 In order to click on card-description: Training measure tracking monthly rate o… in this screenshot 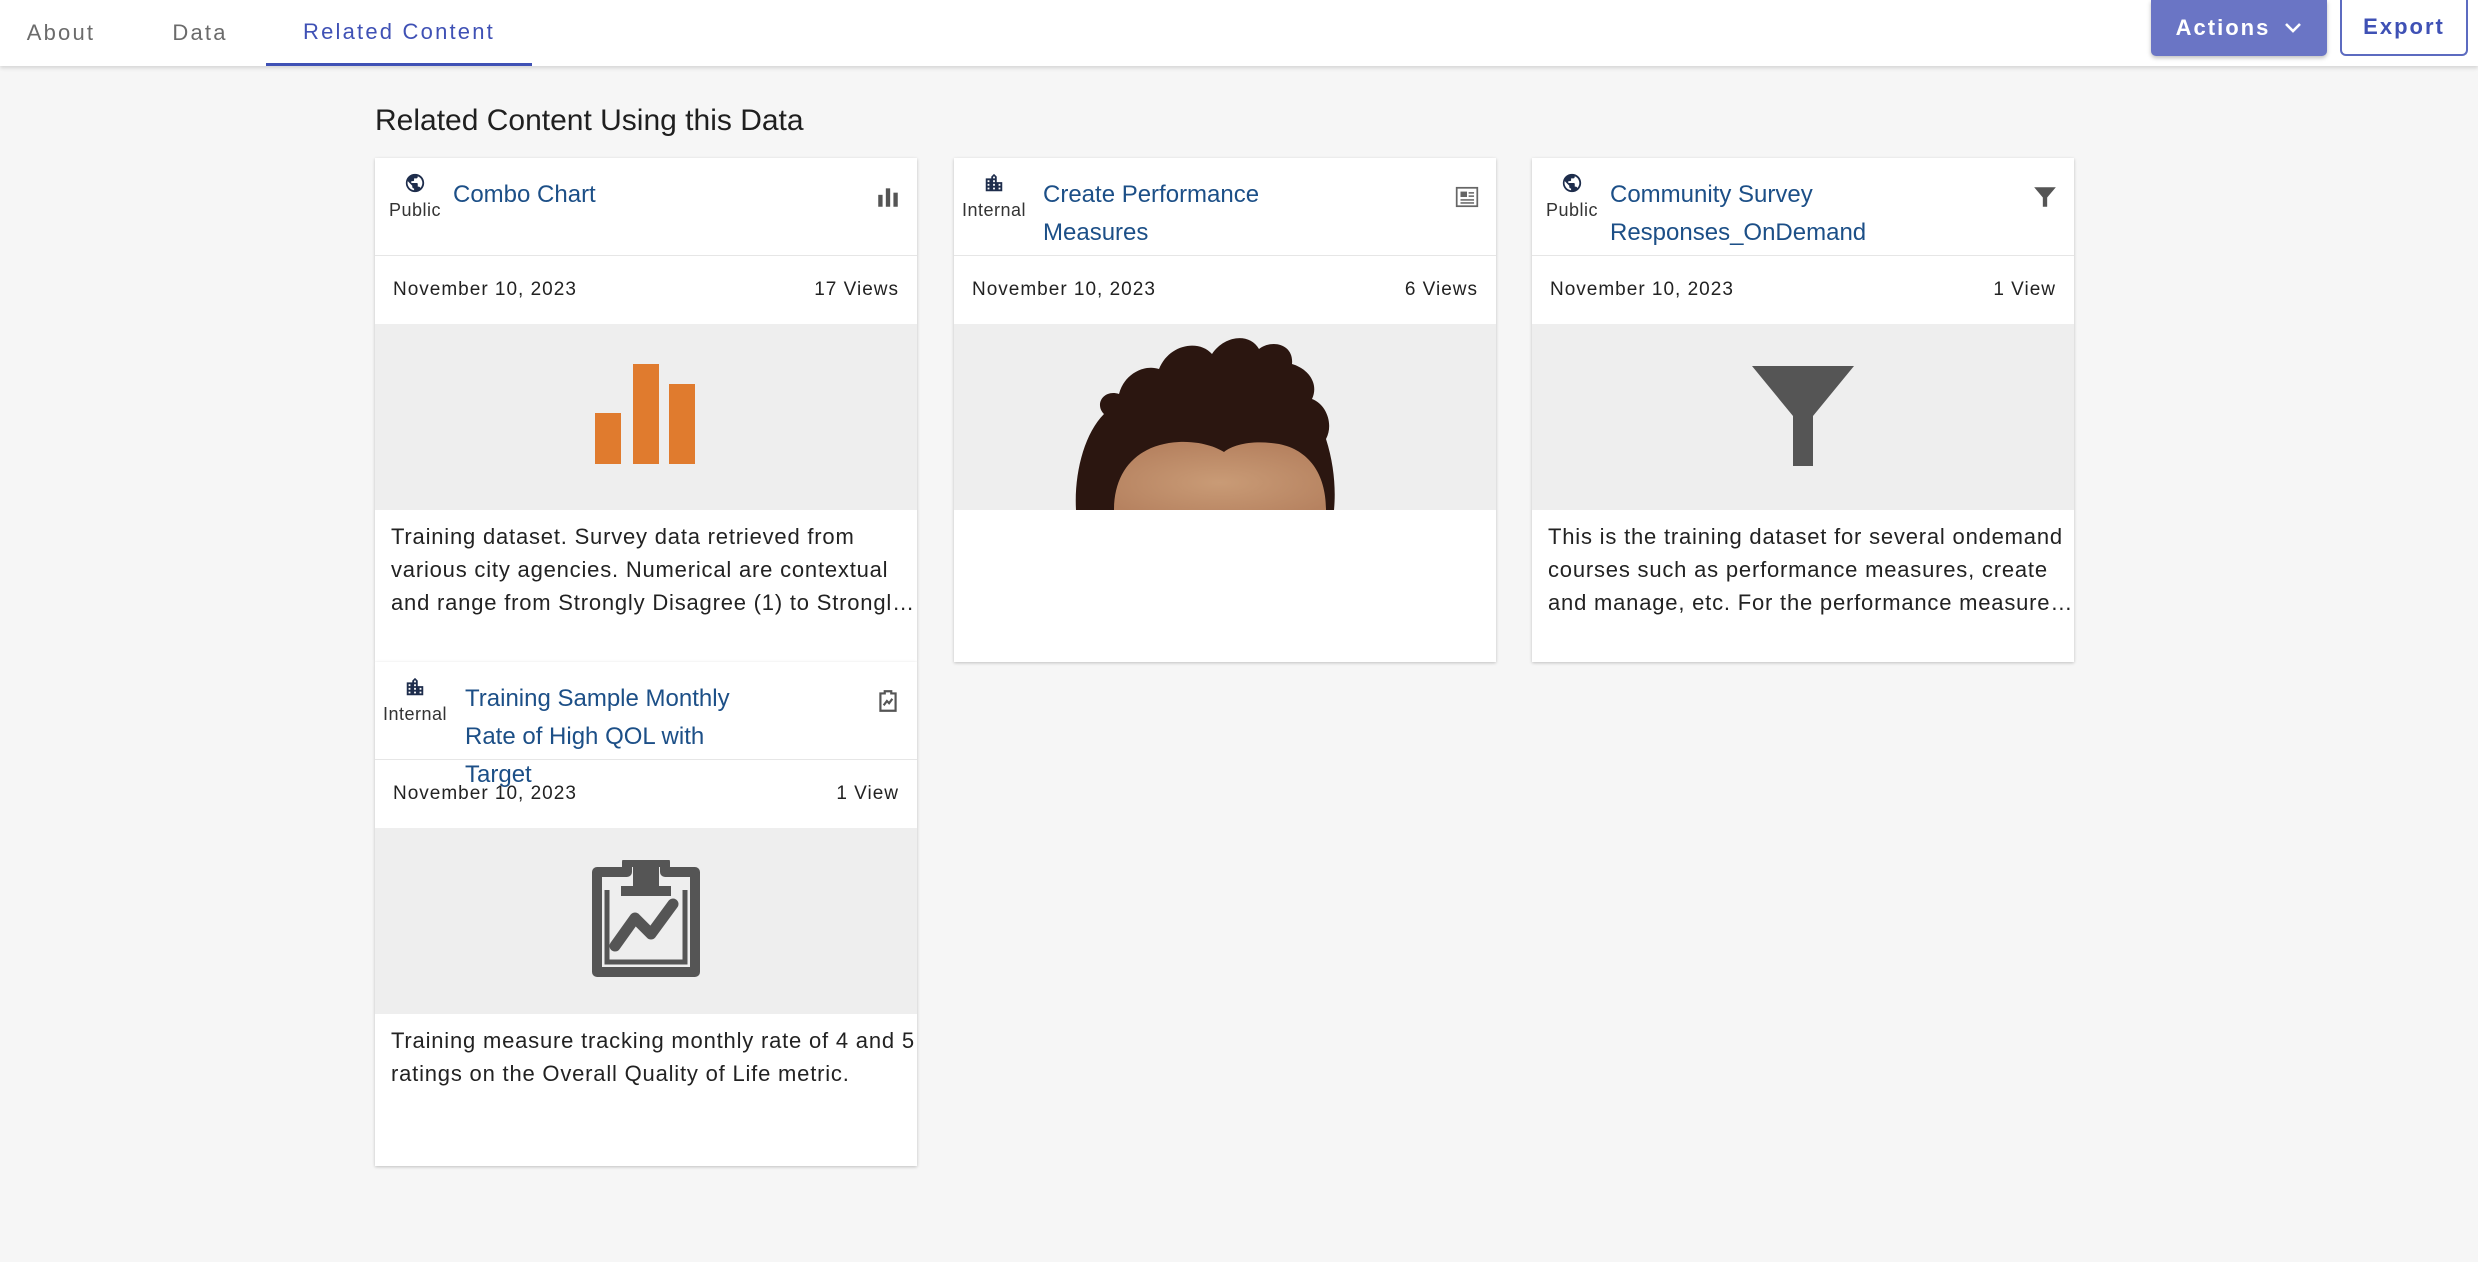, I will do `click(653, 1057)`.